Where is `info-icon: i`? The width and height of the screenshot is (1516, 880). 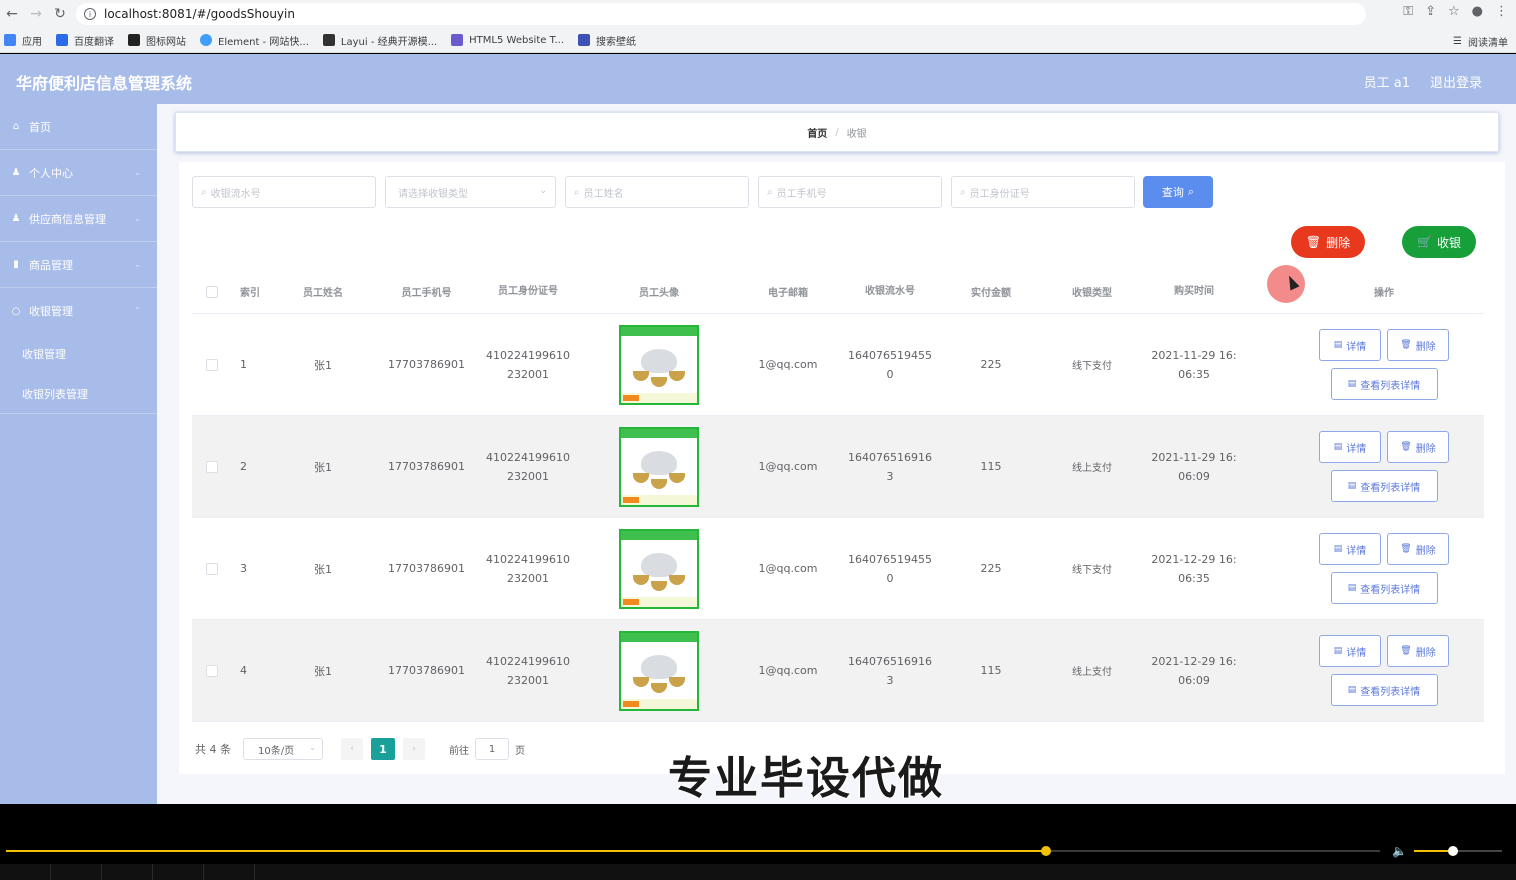 info-icon: i is located at coordinates (90, 14).